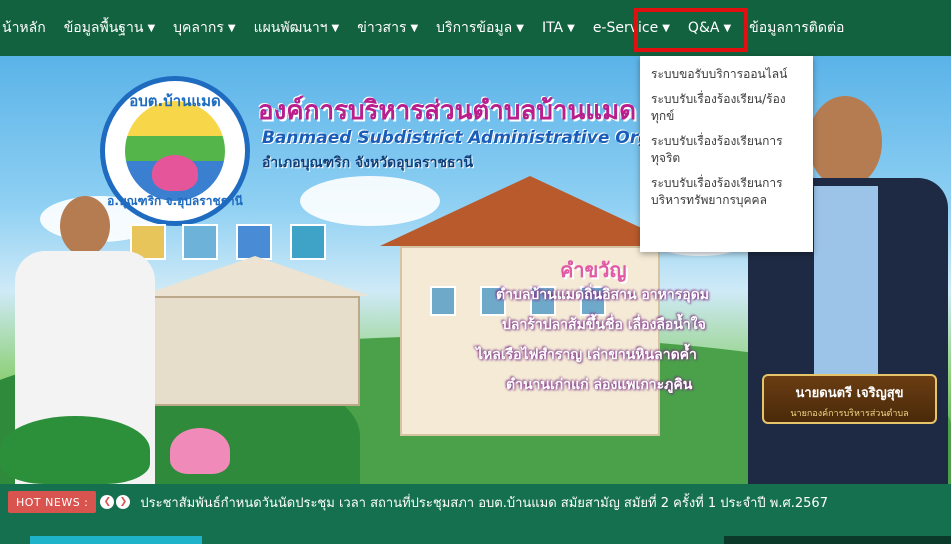 Image resolution: width=951 pixels, height=544 pixels. I want to click on nav-item-label: Q&A, so click(703, 28).